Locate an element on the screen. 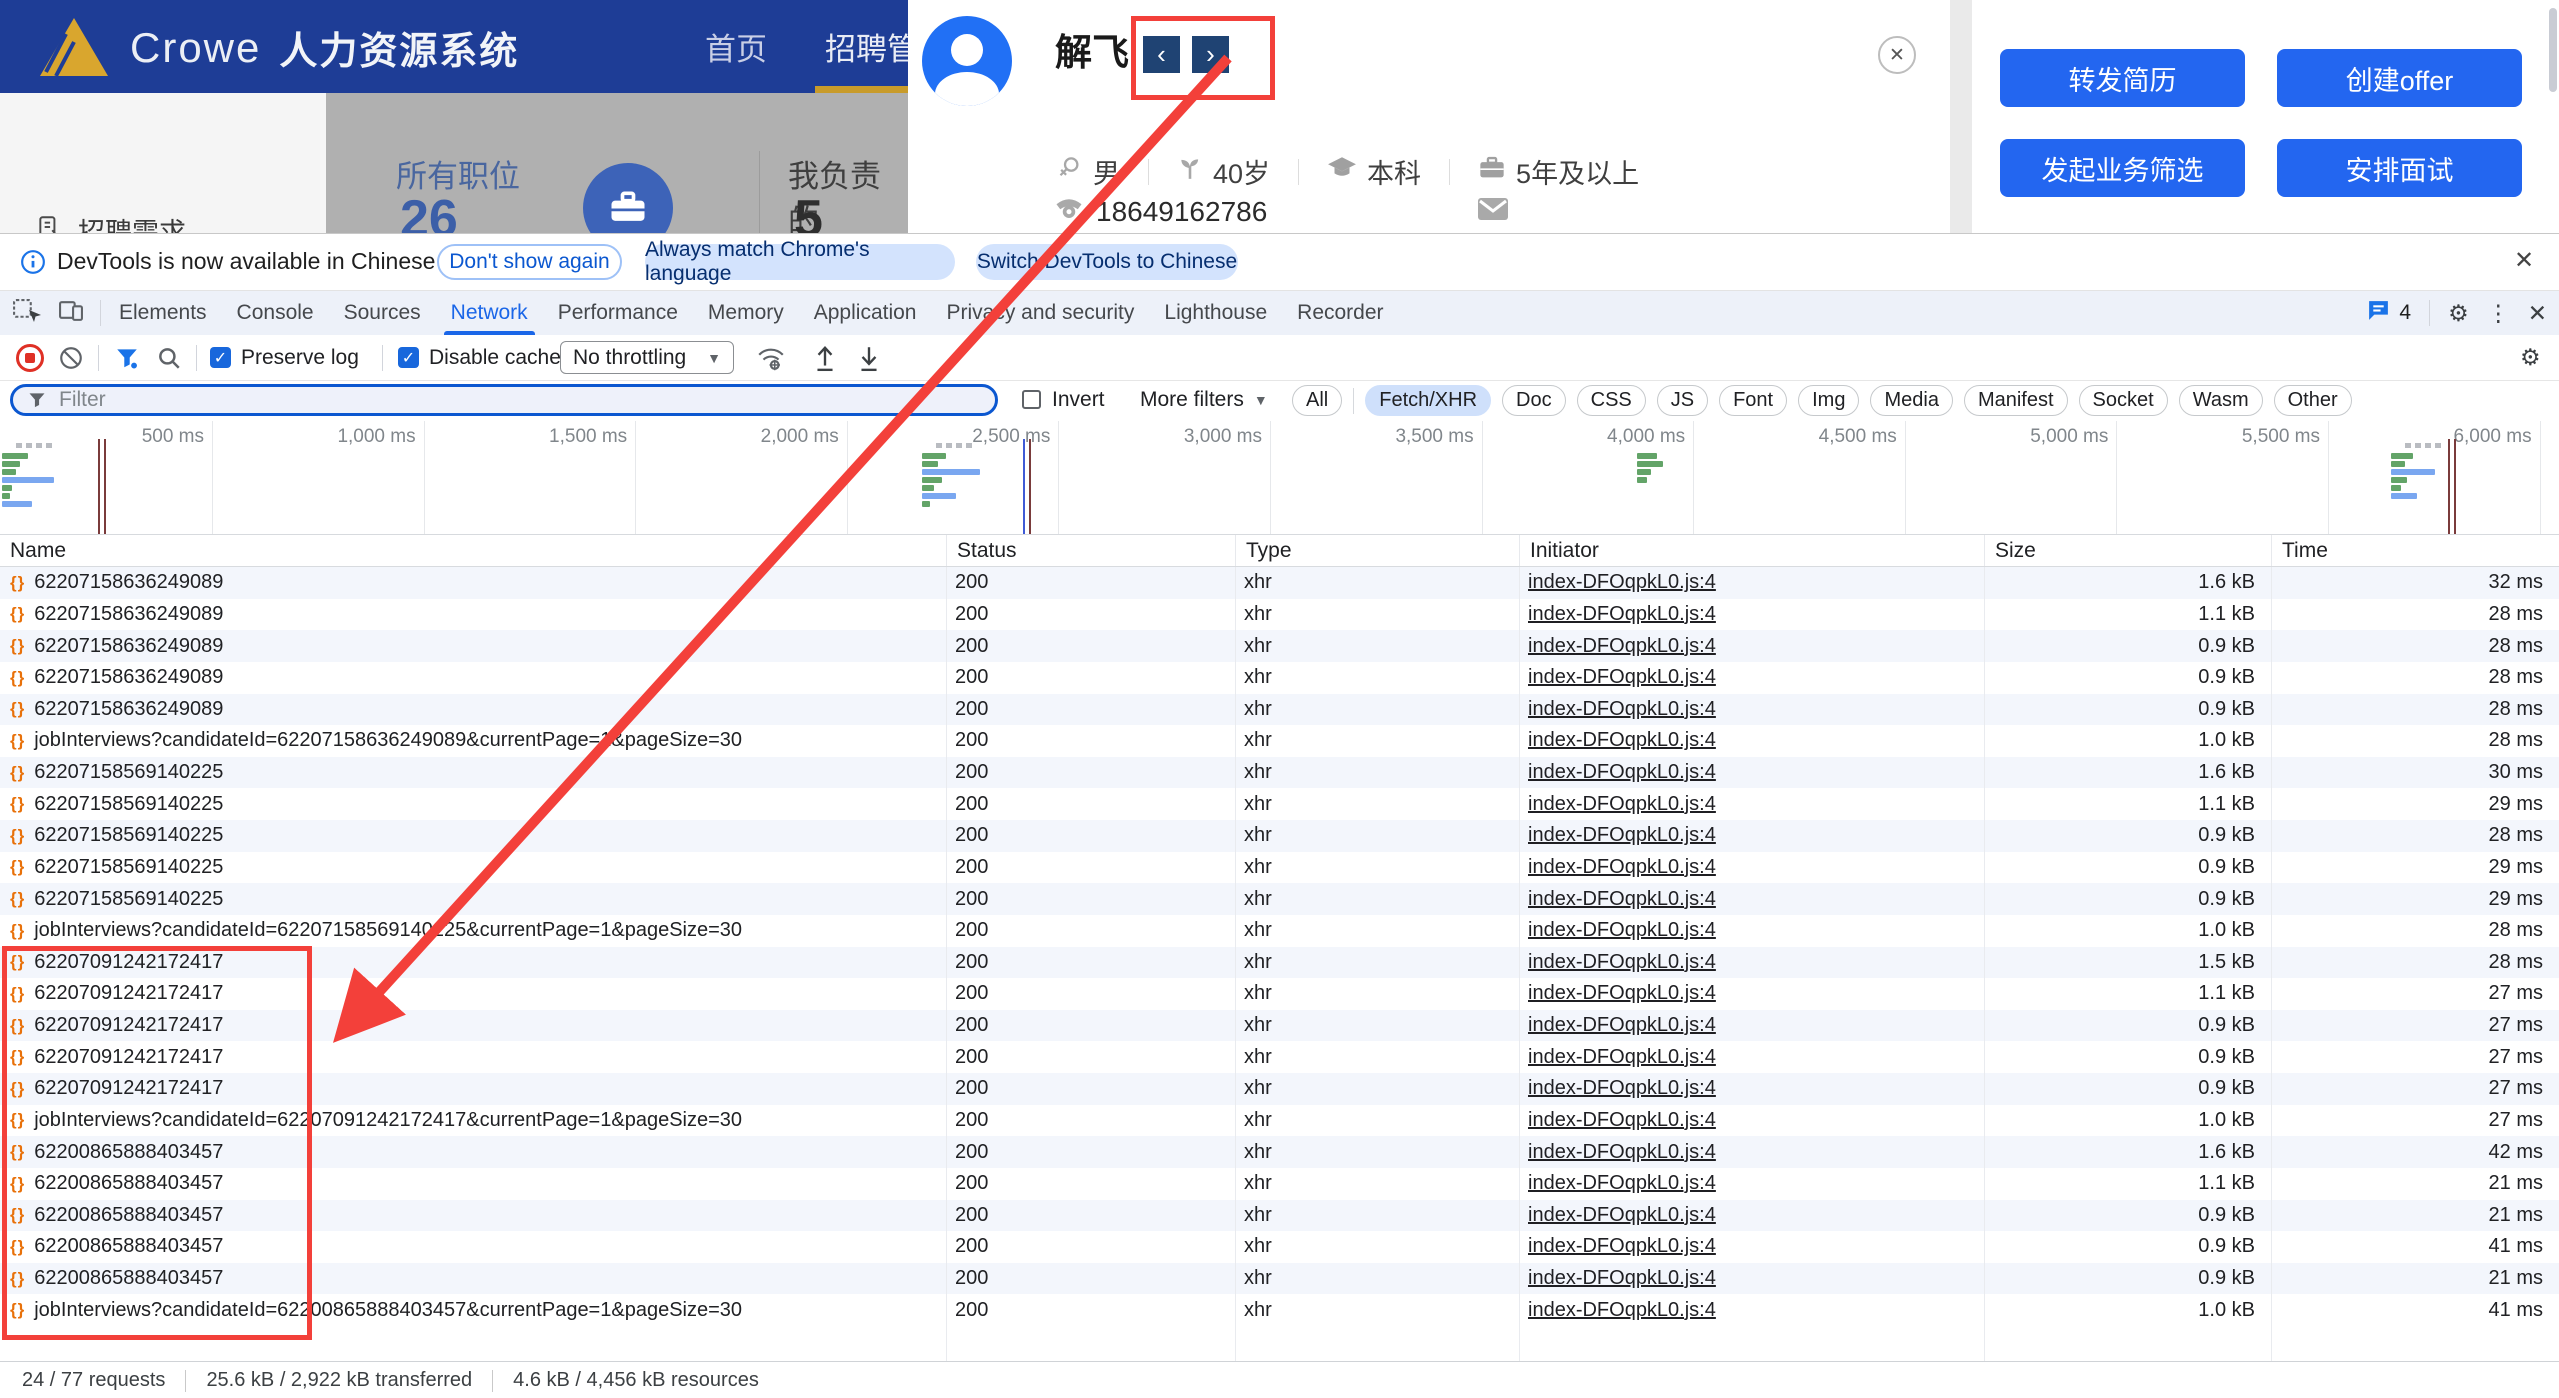  preserve-log-checkbox: ✓ Preserve log is located at coordinates (284, 357).